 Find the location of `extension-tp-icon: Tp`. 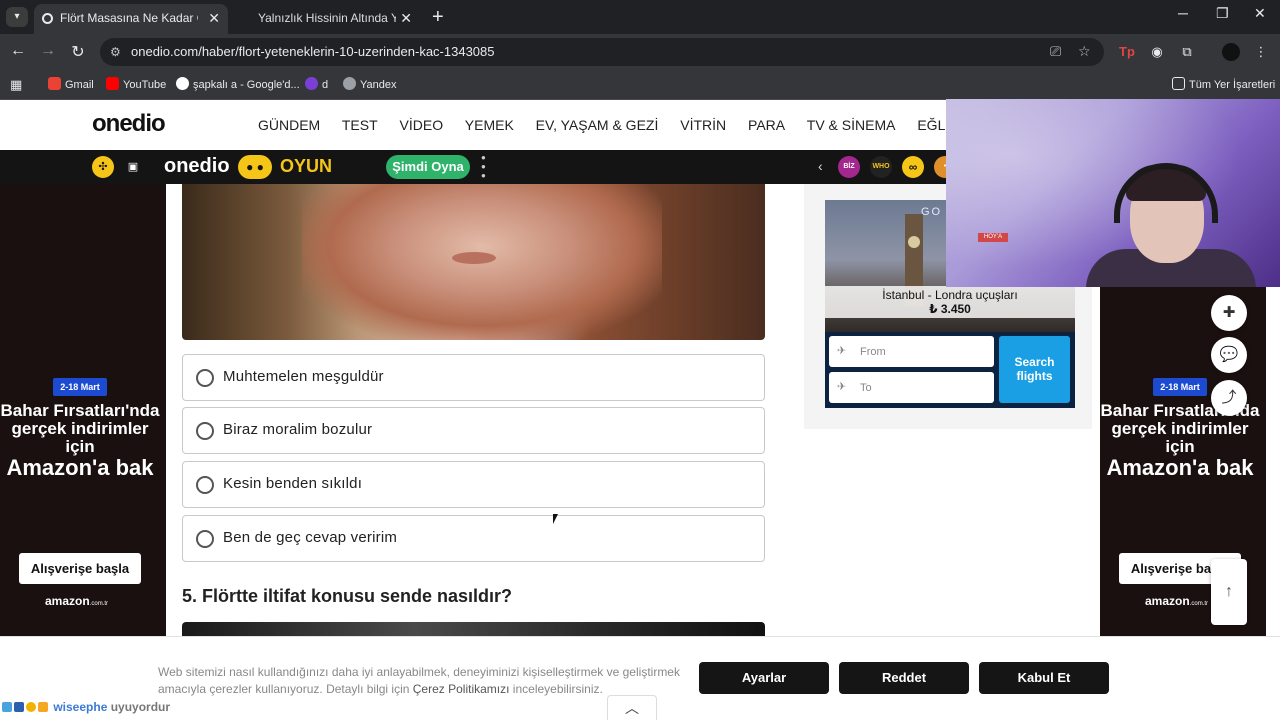

extension-tp-icon: Tp is located at coordinates (1127, 52).